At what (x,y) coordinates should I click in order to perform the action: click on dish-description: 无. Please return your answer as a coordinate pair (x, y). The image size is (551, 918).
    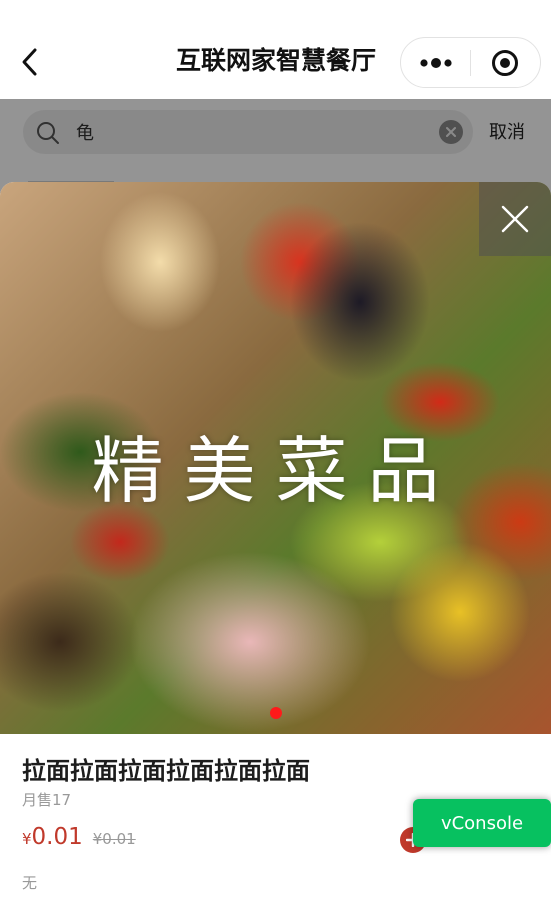
    Looking at the image, I should click on (30, 883).